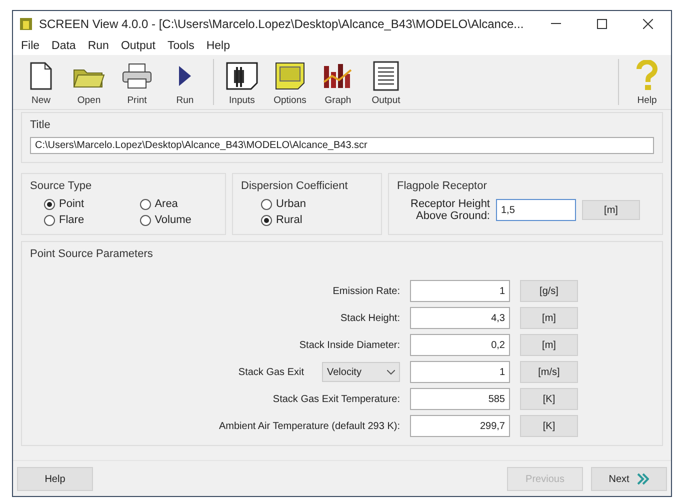 The width and height of the screenshot is (673, 500). I want to click on parameter-label: Emission Rate:, so click(366, 291).